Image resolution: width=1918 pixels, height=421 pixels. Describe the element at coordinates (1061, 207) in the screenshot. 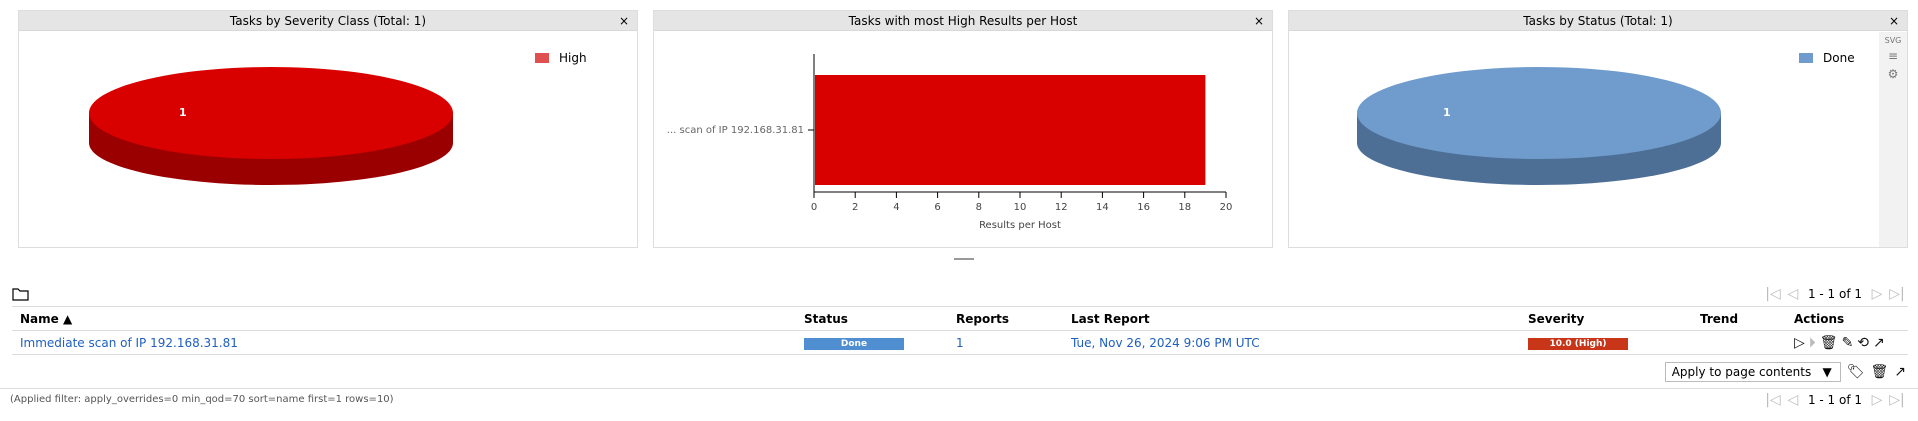

I see `x-tick-label: 12` at that location.